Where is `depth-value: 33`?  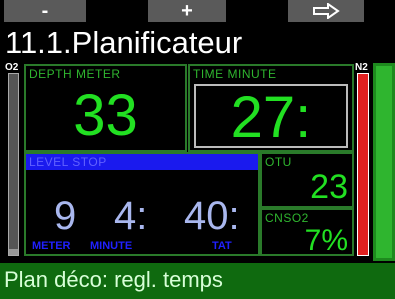 depth-value: 33 is located at coordinates (105, 115).